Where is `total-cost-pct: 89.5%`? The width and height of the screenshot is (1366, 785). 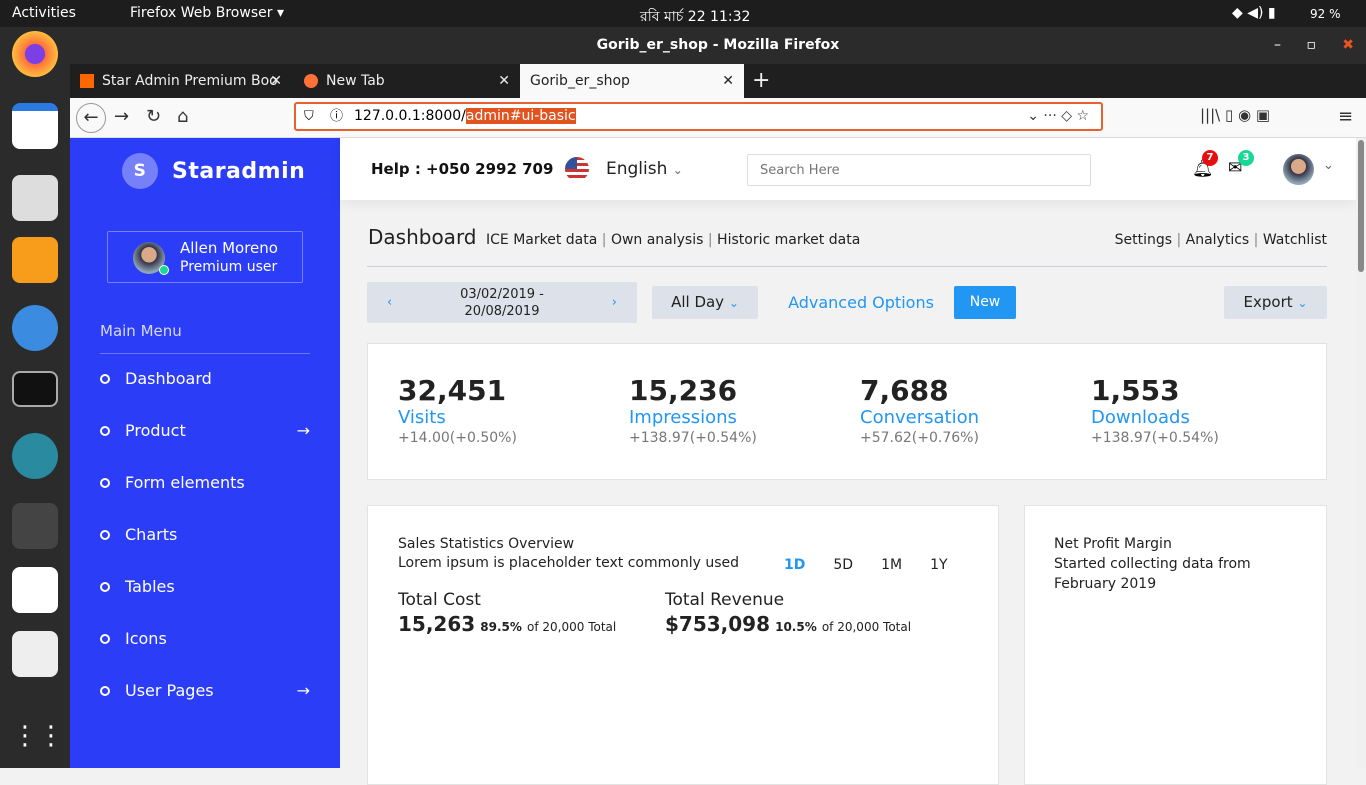 total-cost-pct: 89.5% is located at coordinates (501, 627).